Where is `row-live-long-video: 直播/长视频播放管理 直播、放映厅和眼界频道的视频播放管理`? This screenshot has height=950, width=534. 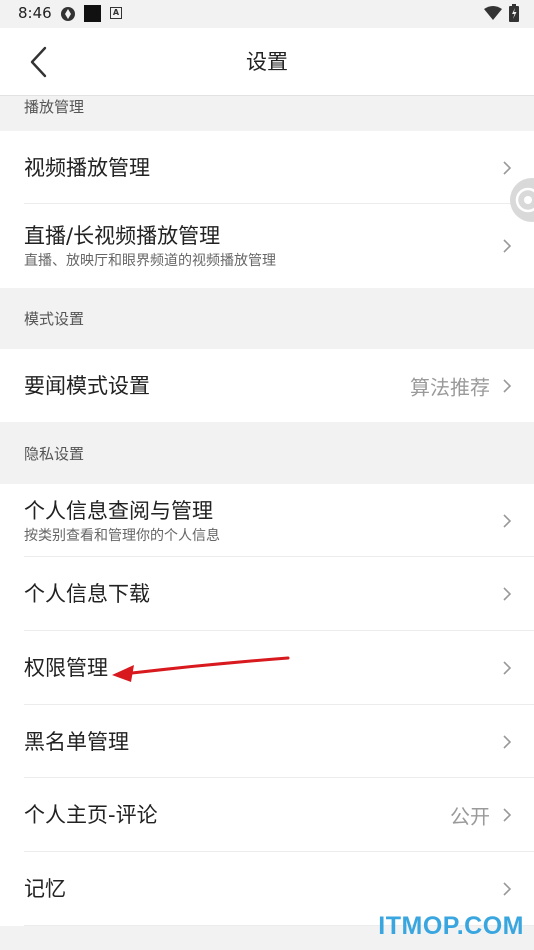
row-live-long-video: 直播/长视频播放管理 直播、放映厅和眼界频道的视频播放管理 is located at coordinates (267, 246).